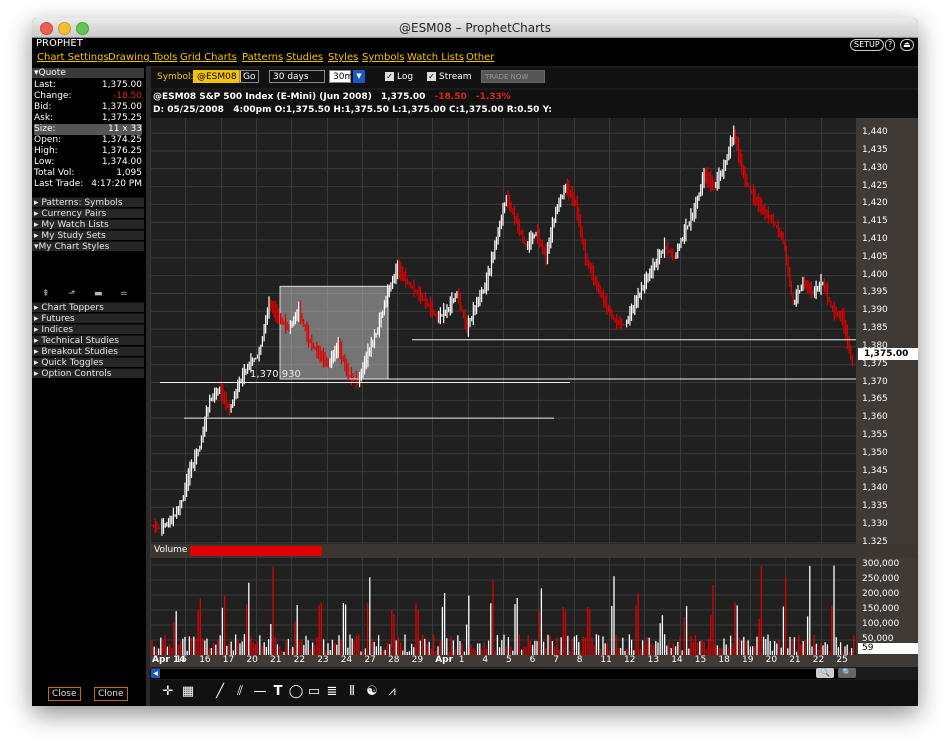 The height and width of the screenshot is (750, 950). I want to click on quote-row: Last Trade: 4:17:20 PM, so click(88, 184).